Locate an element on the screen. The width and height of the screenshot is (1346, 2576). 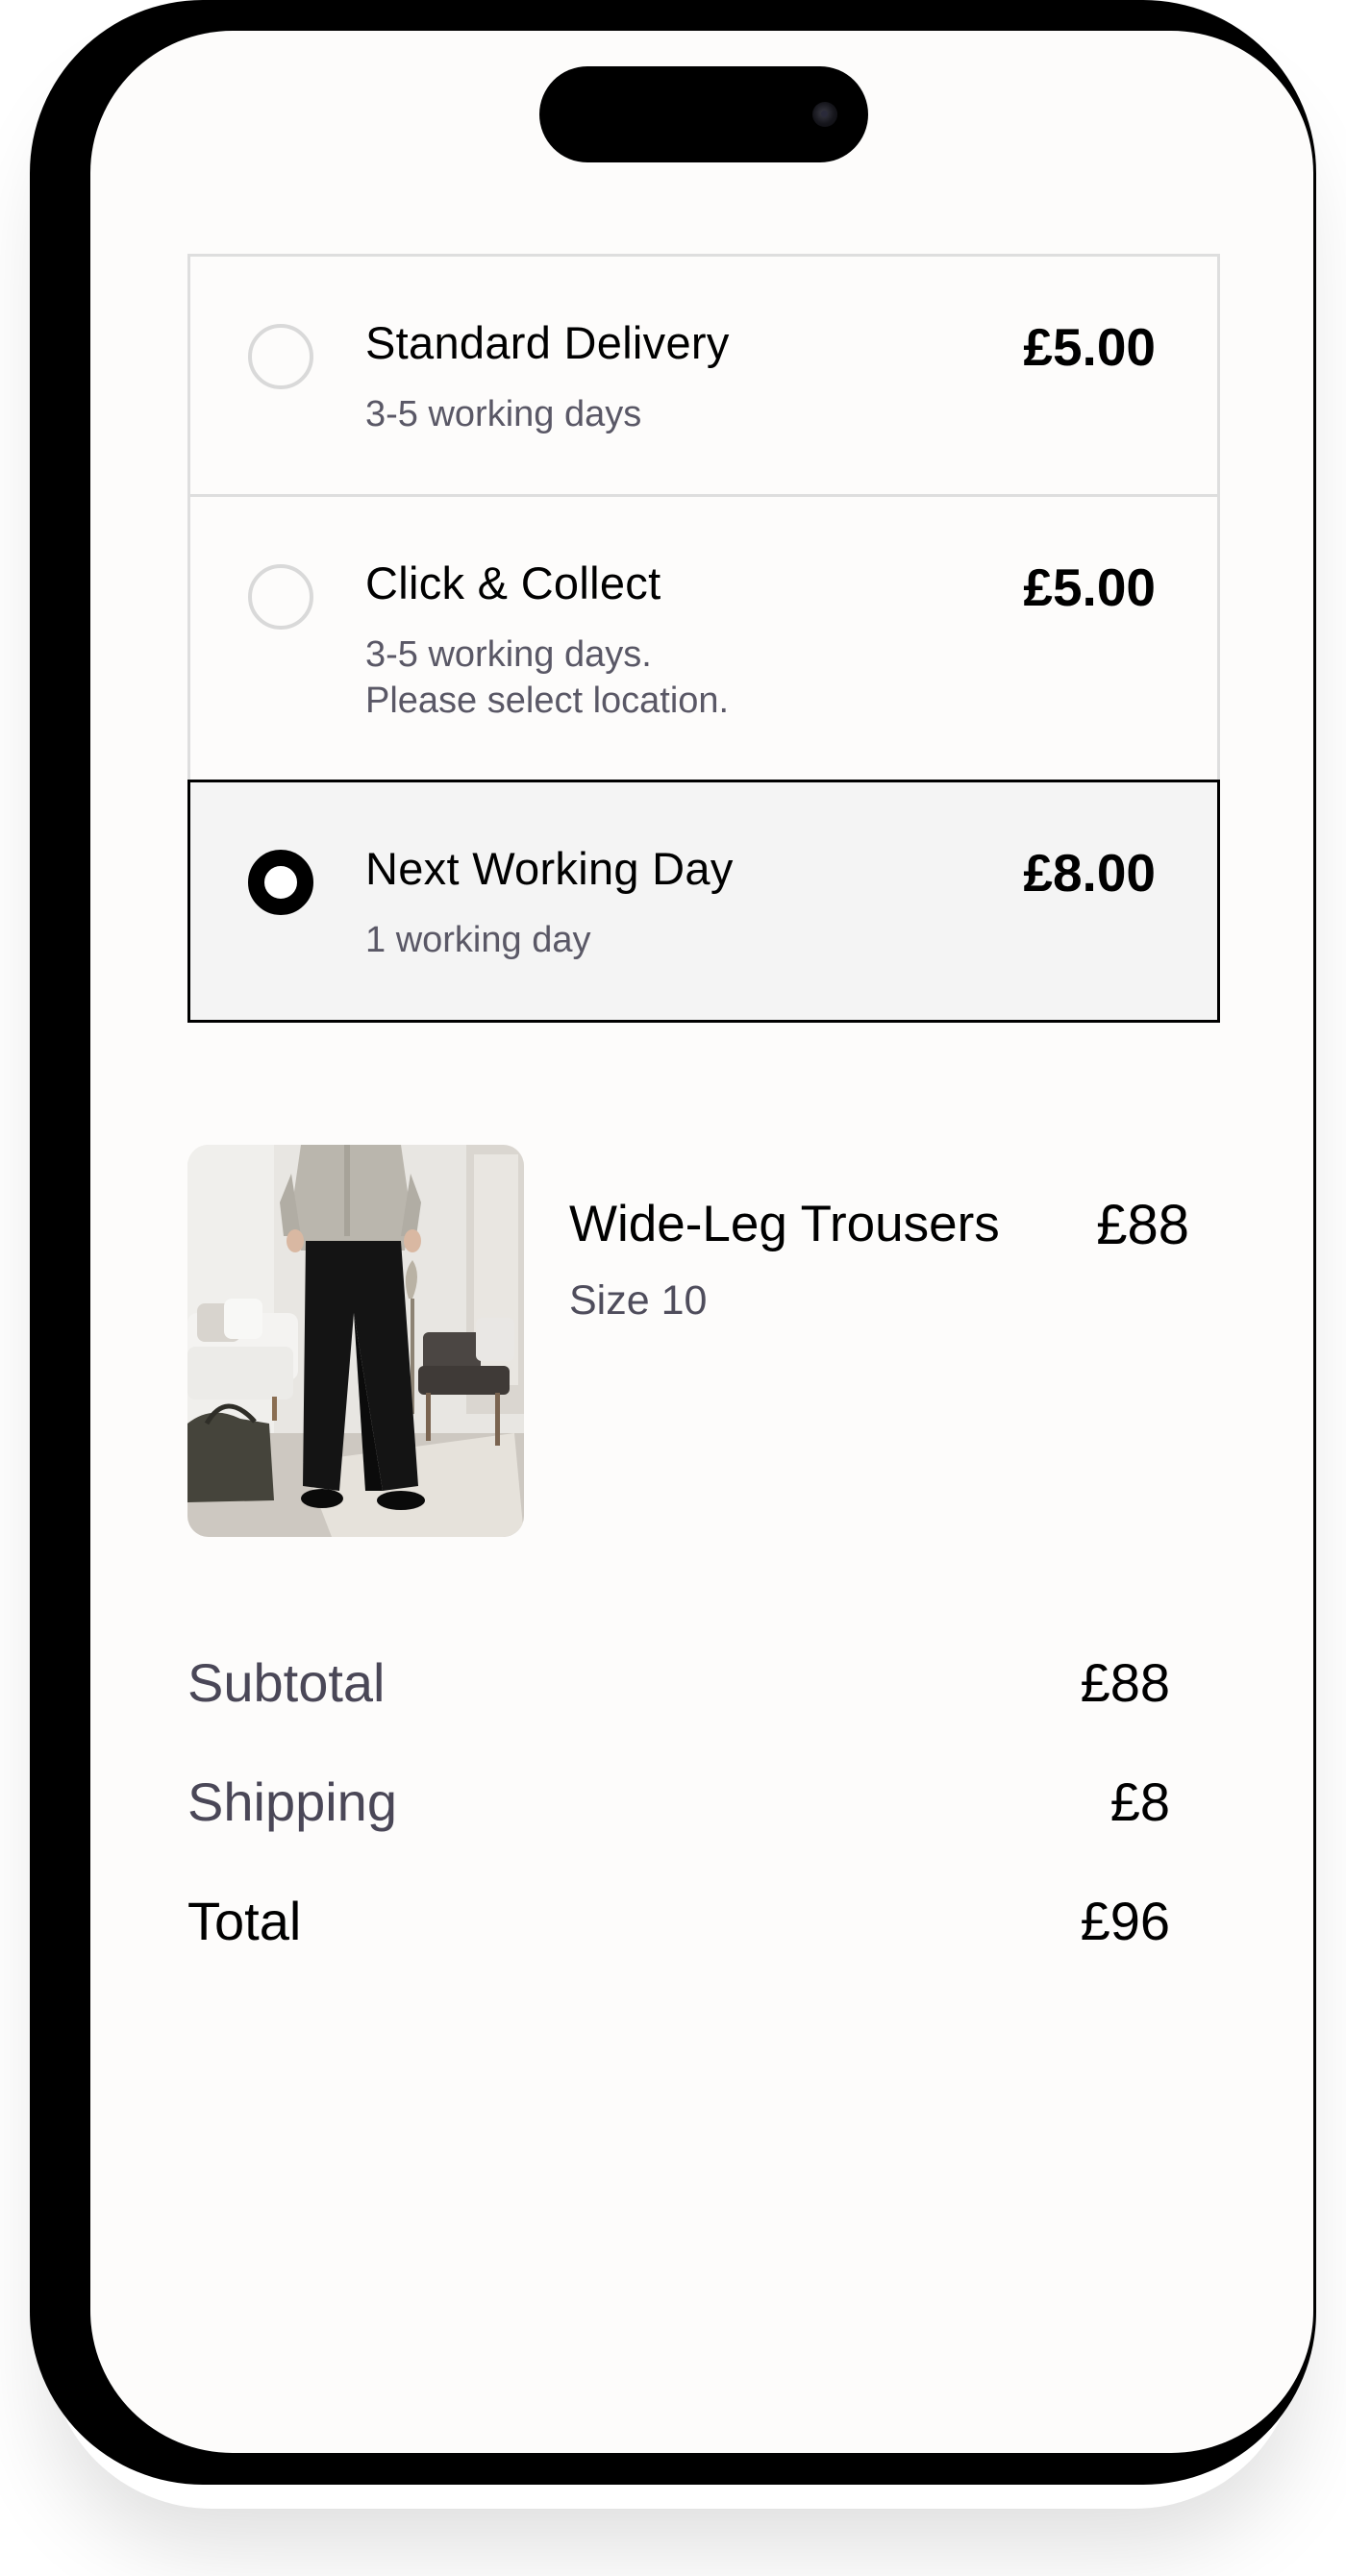
product-photo-illustration is located at coordinates (355, 1341).